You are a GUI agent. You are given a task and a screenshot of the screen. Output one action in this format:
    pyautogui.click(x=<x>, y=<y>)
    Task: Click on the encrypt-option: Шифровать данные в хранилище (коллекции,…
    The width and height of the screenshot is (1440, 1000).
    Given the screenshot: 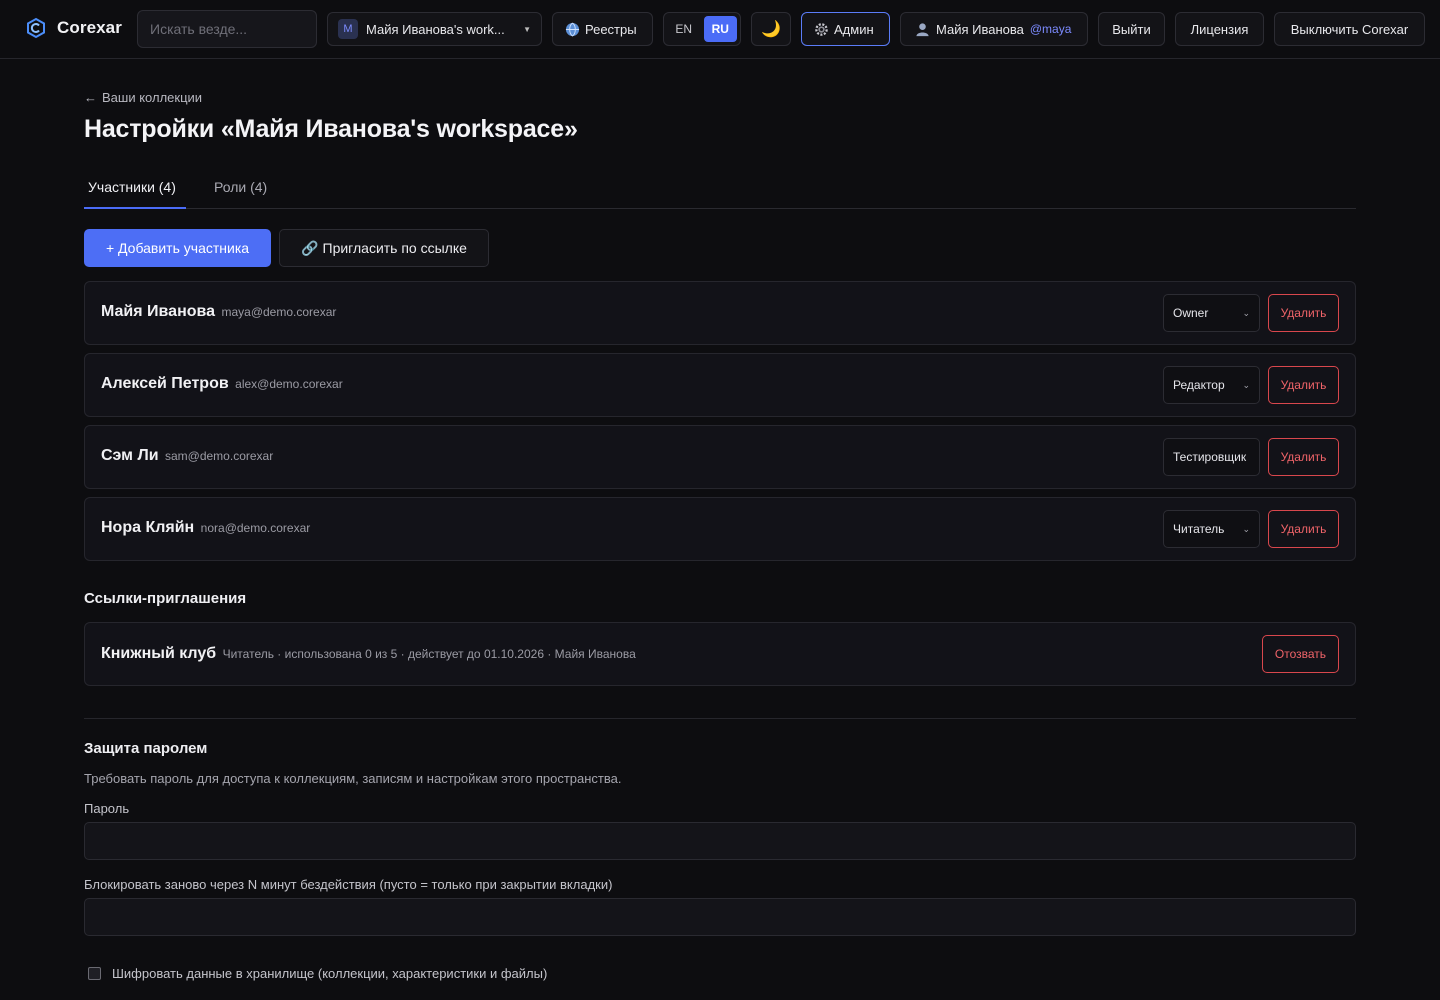 What is the action you would take?
    pyautogui.click(x=317, y=973)
    